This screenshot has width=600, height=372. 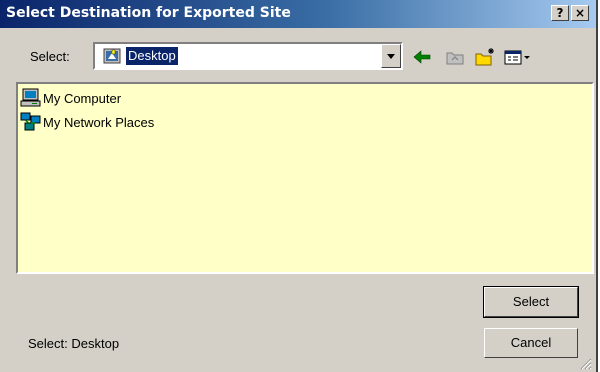 I want to click on new-folder-button, so click(x=485, y=57).